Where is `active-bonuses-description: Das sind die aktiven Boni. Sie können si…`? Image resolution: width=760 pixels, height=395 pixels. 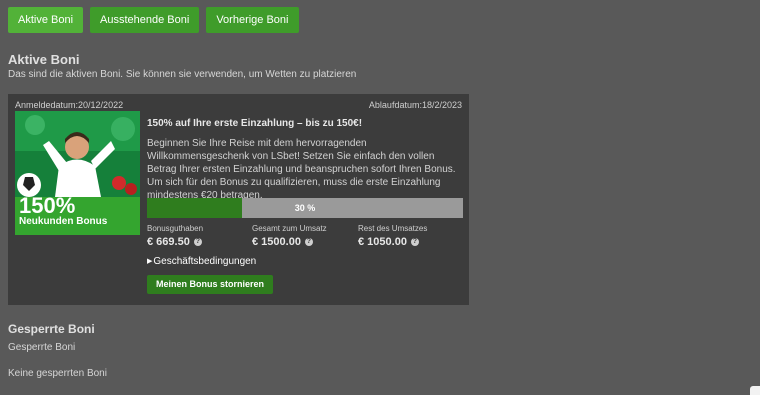 active-bonuses-description: Das sind die aktiven Boni. Sie können si… is located at coordinates (182, 74).